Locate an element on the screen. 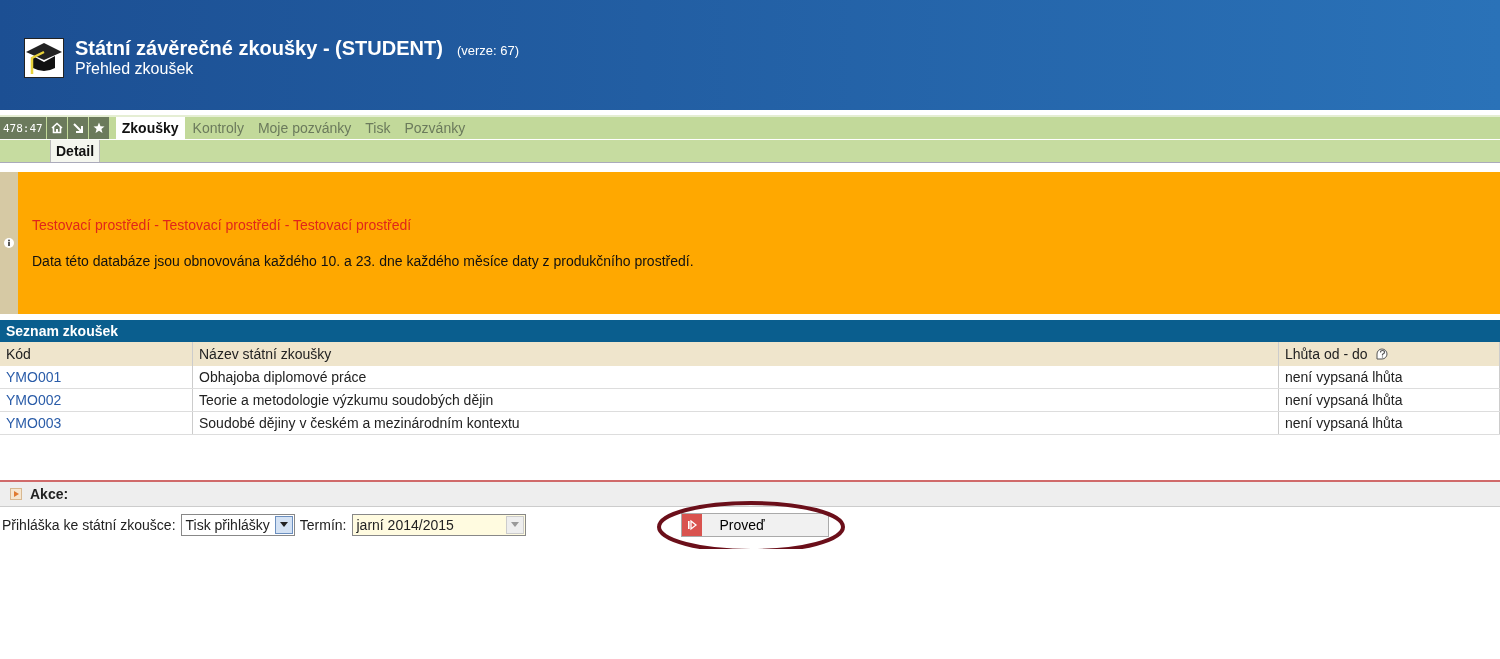  table-cell: Teorie a metodologie výzkumu soudobých dějin is located at coordinates (735, 400).